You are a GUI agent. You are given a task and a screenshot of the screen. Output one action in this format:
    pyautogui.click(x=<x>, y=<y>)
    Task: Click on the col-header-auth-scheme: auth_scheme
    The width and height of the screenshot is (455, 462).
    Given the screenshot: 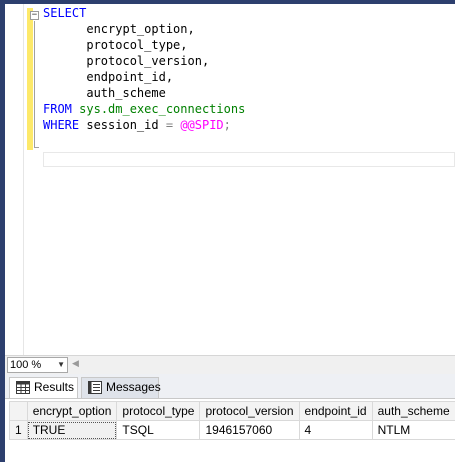 What is the action you would take?
    pyautogui.click(x=413, y=411)
    